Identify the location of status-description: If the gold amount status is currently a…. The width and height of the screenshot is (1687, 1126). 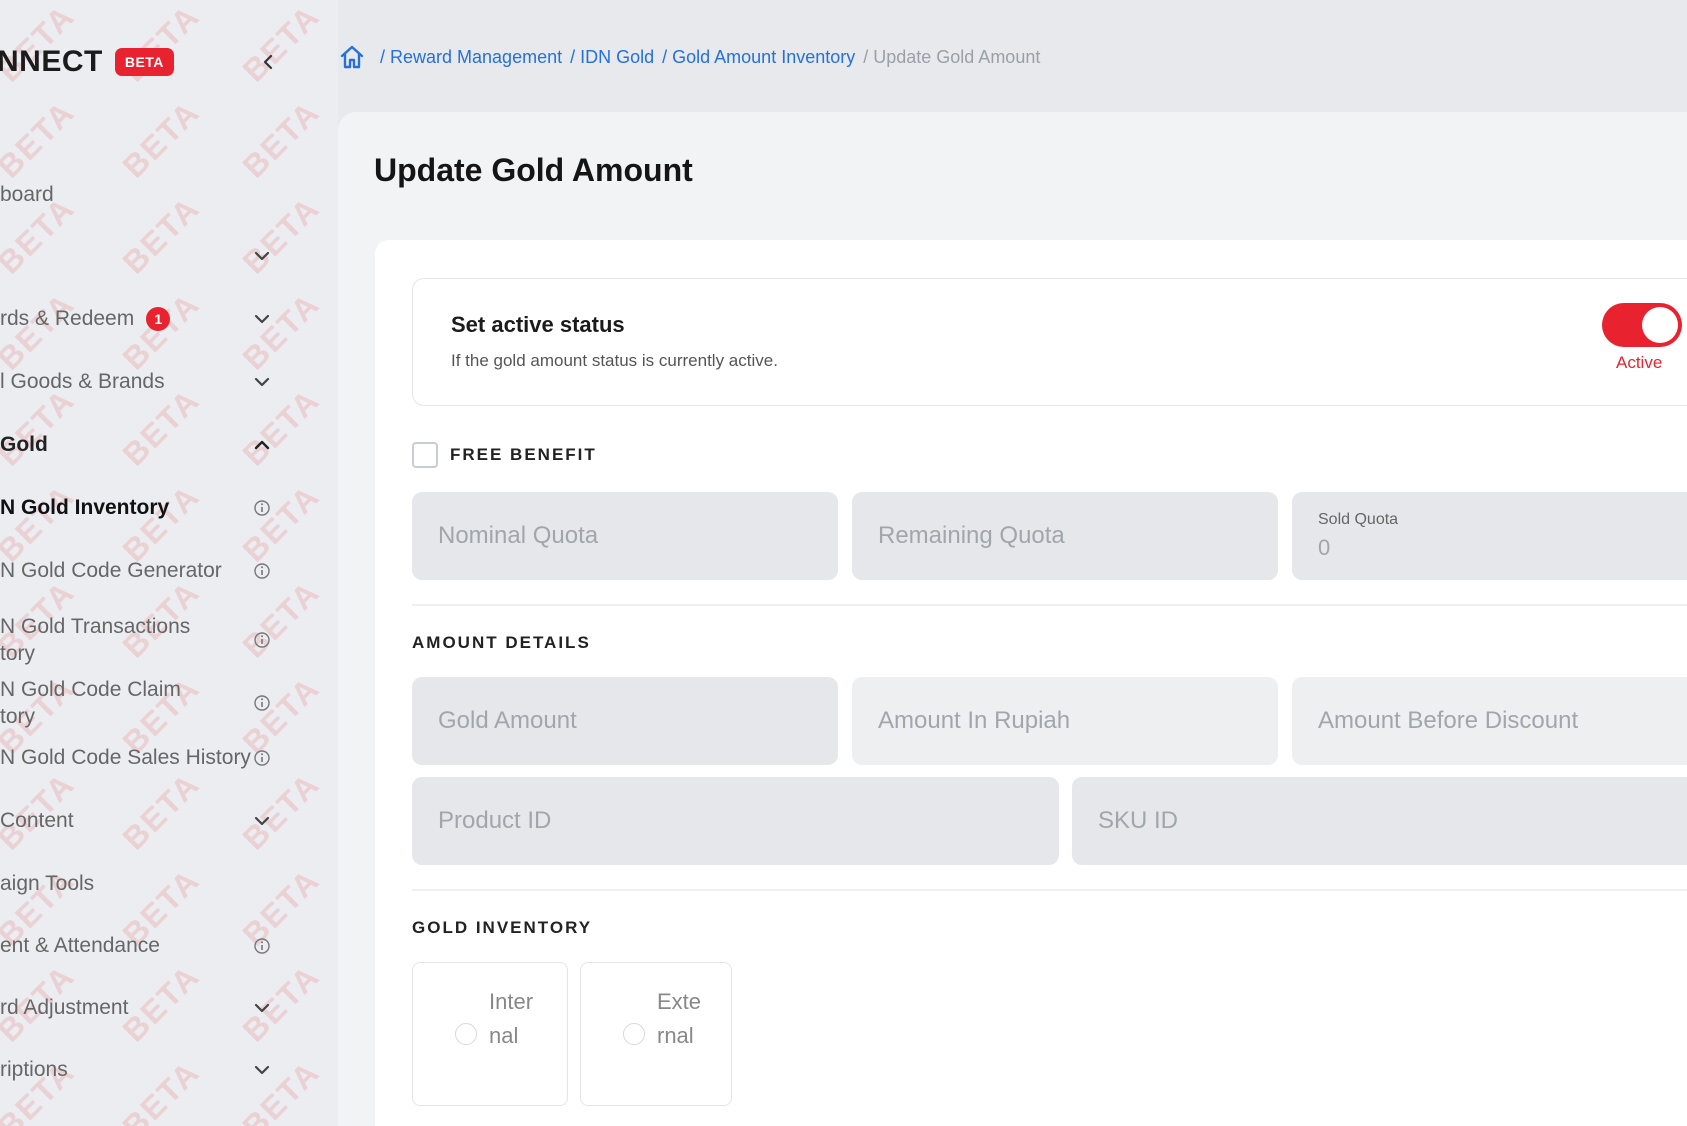
(614, 360).